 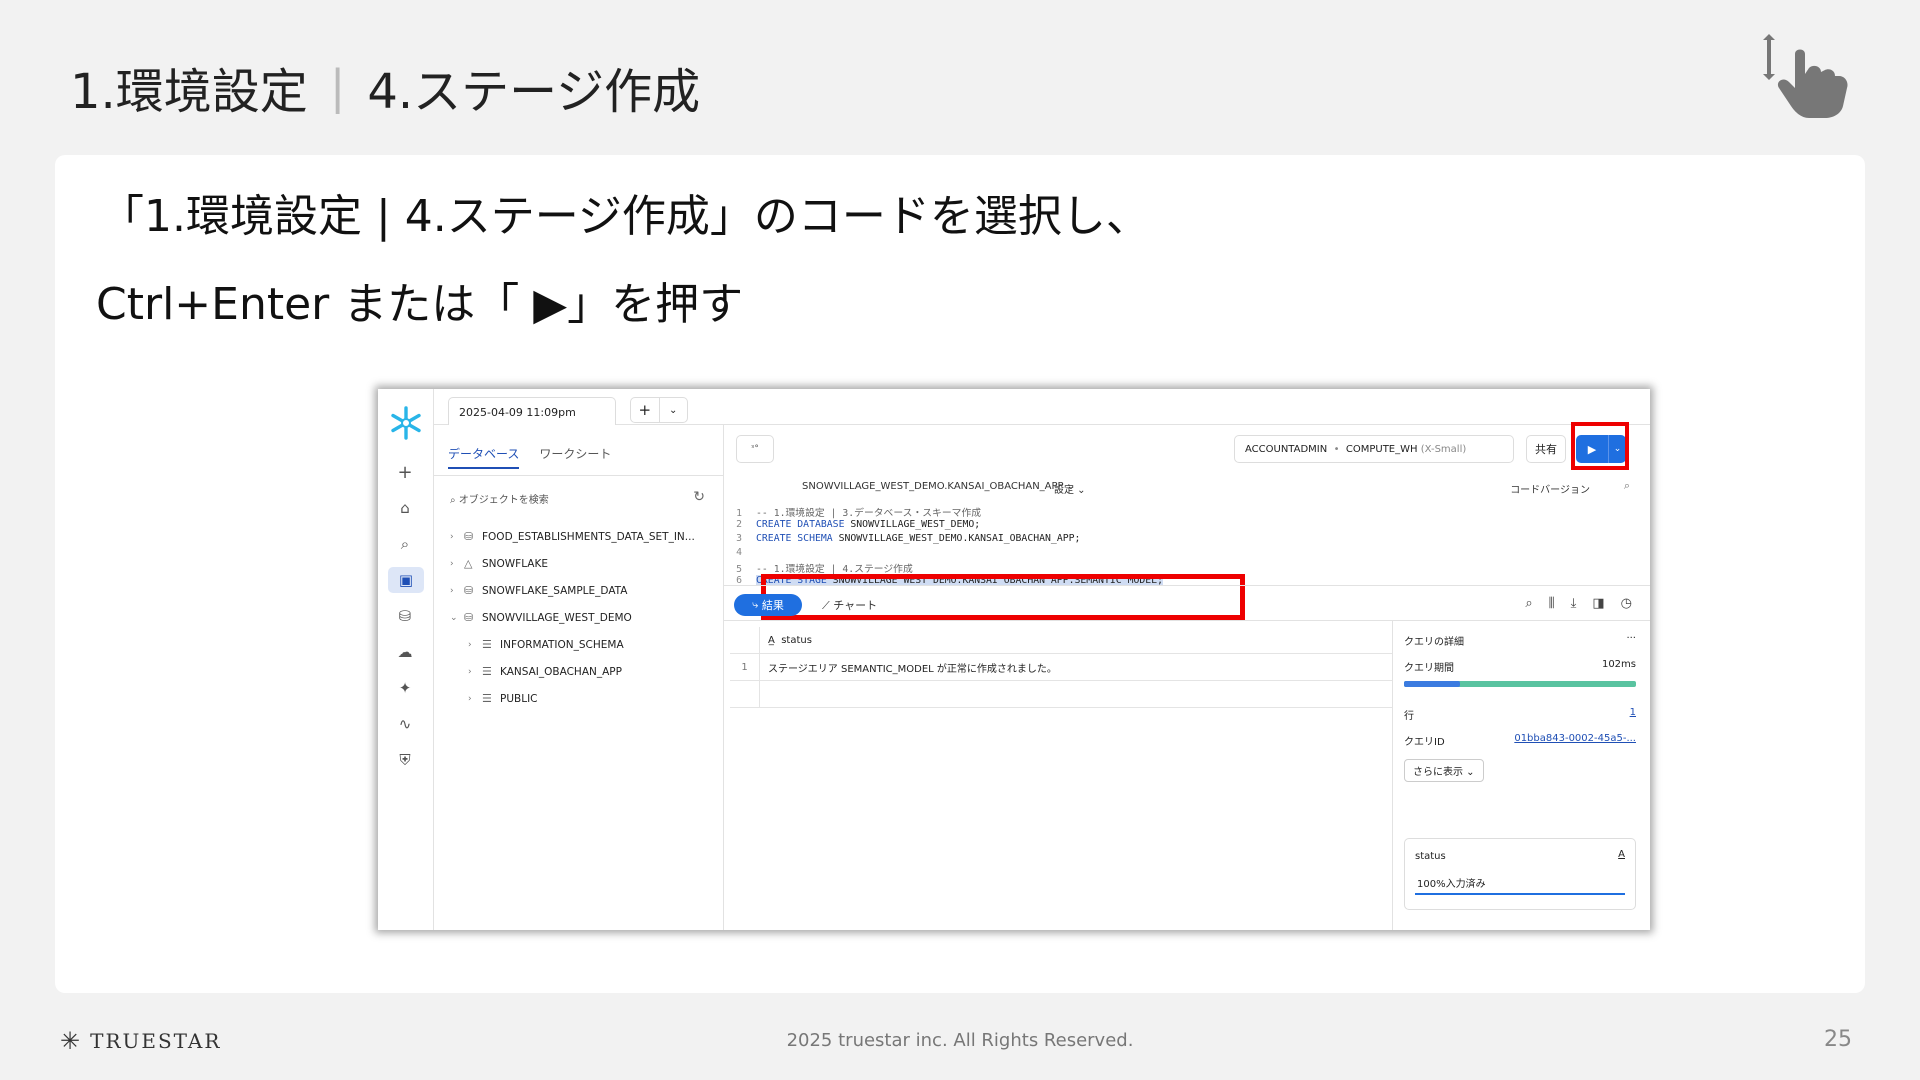 What do you see at coordinates (1187, 603) in the screenshot?
I see `results-tabbar: ⤷ 結果 ⟋ チャート ⌕ ⫼ ⤓ ◨ ◷` at bounding box center [1187, 603].